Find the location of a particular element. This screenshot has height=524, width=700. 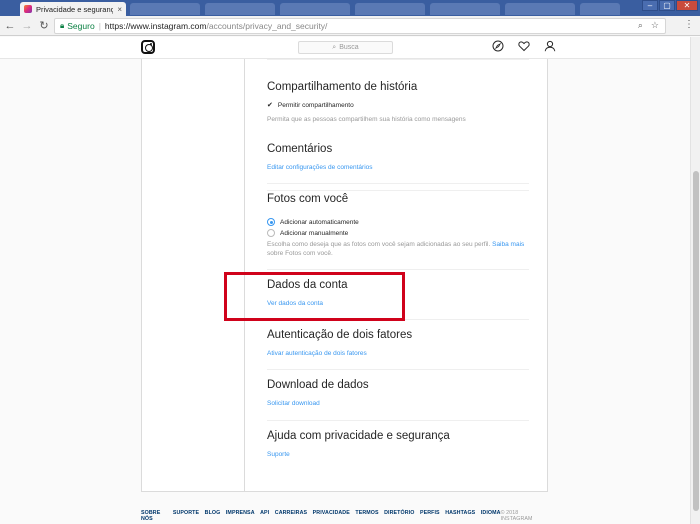

enable-2fa-link: Ativar autenticação de dois fatores is located at coordinates (398, 353).